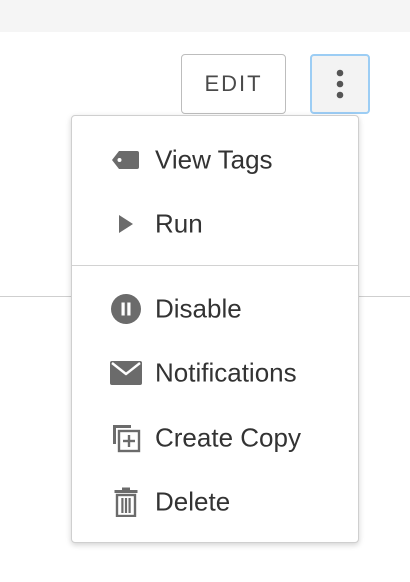 The width and height of the screenshot is (410, 582). I want to click on play-icon, so click(126, 224).